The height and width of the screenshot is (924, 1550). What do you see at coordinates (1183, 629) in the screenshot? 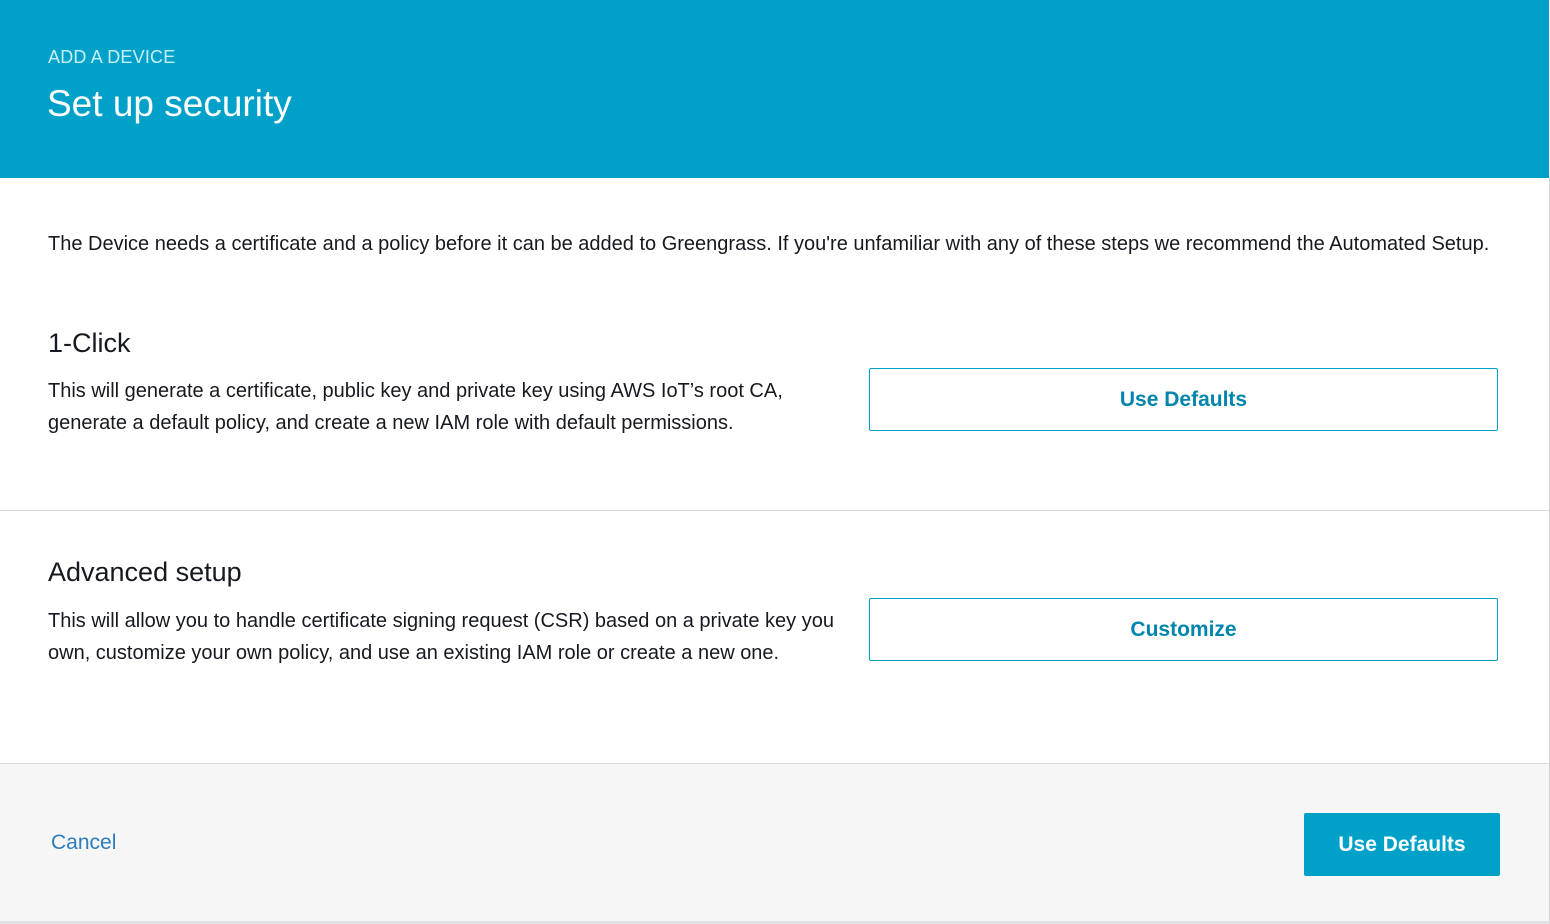
I see `customize-button: Customize` at bounding box center [1183, 629].